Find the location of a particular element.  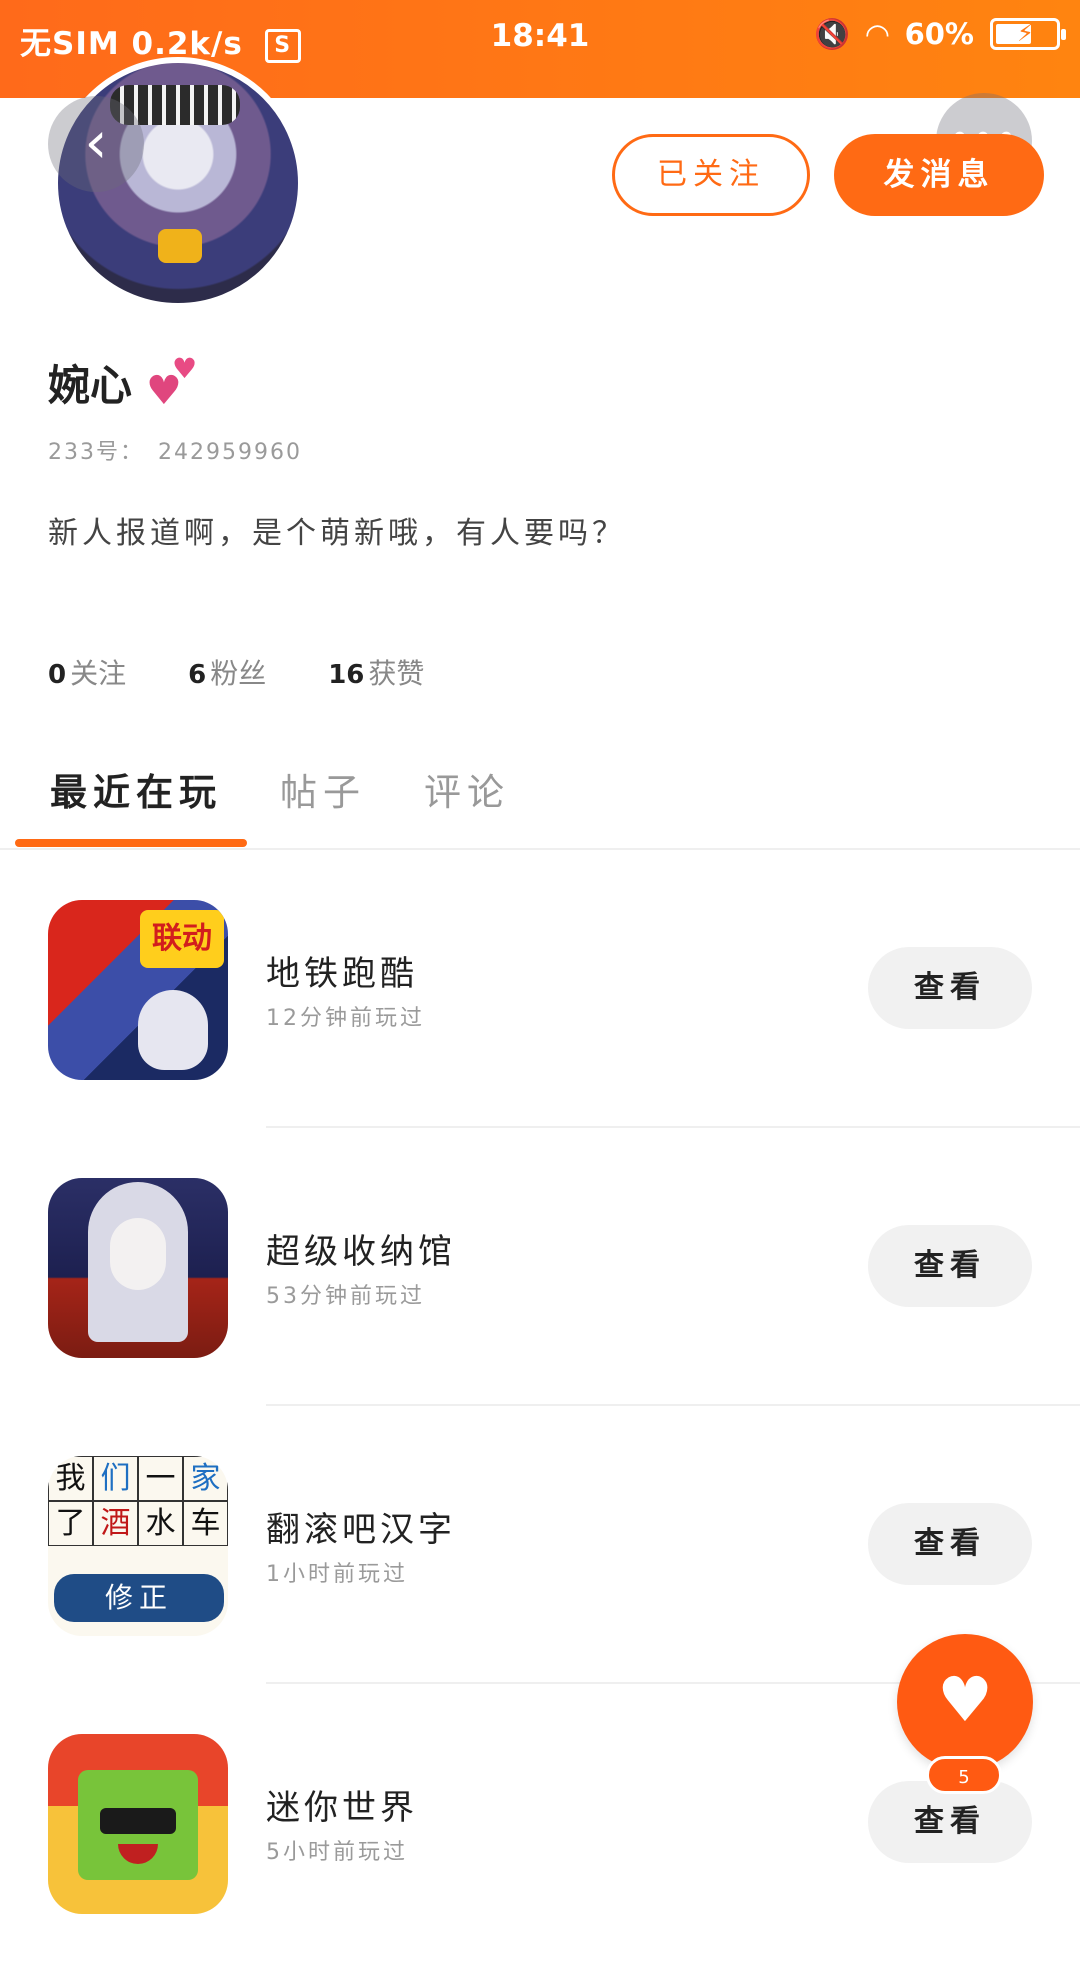

icon-figure is located at coordinates (173, 1030).